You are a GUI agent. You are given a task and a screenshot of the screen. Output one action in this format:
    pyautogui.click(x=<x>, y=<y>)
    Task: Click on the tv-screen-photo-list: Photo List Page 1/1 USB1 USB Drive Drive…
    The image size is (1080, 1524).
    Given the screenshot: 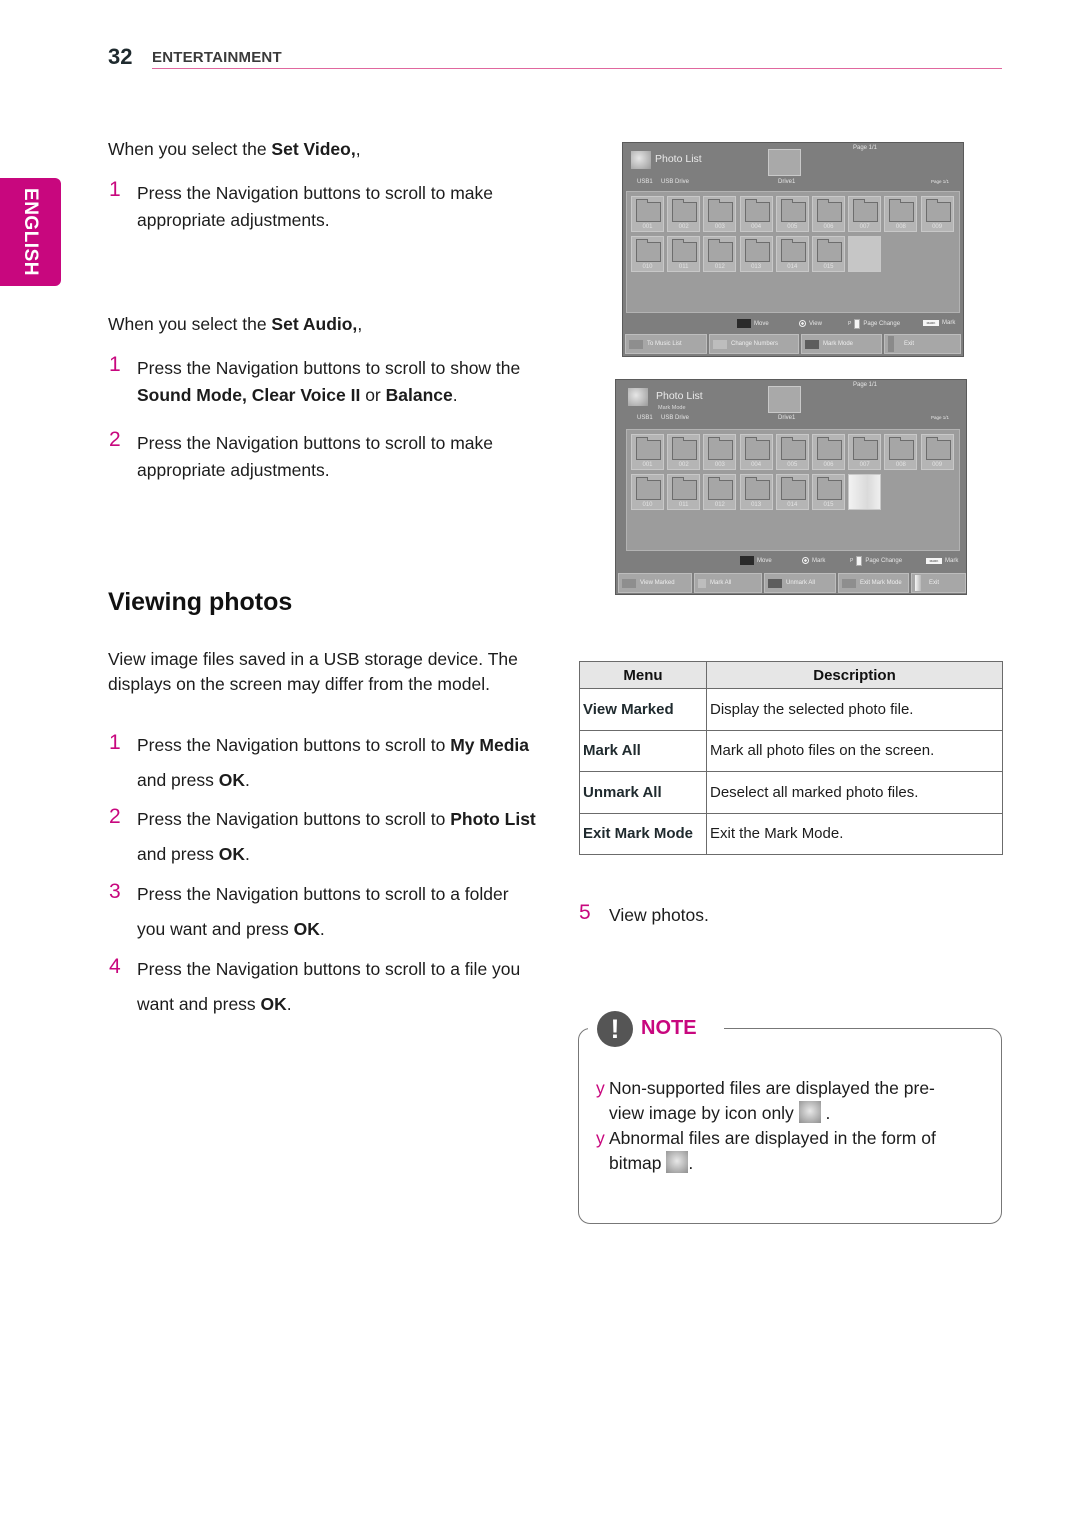 What is the action you would take?
    pyautogui.click(x=793, y=249)
    